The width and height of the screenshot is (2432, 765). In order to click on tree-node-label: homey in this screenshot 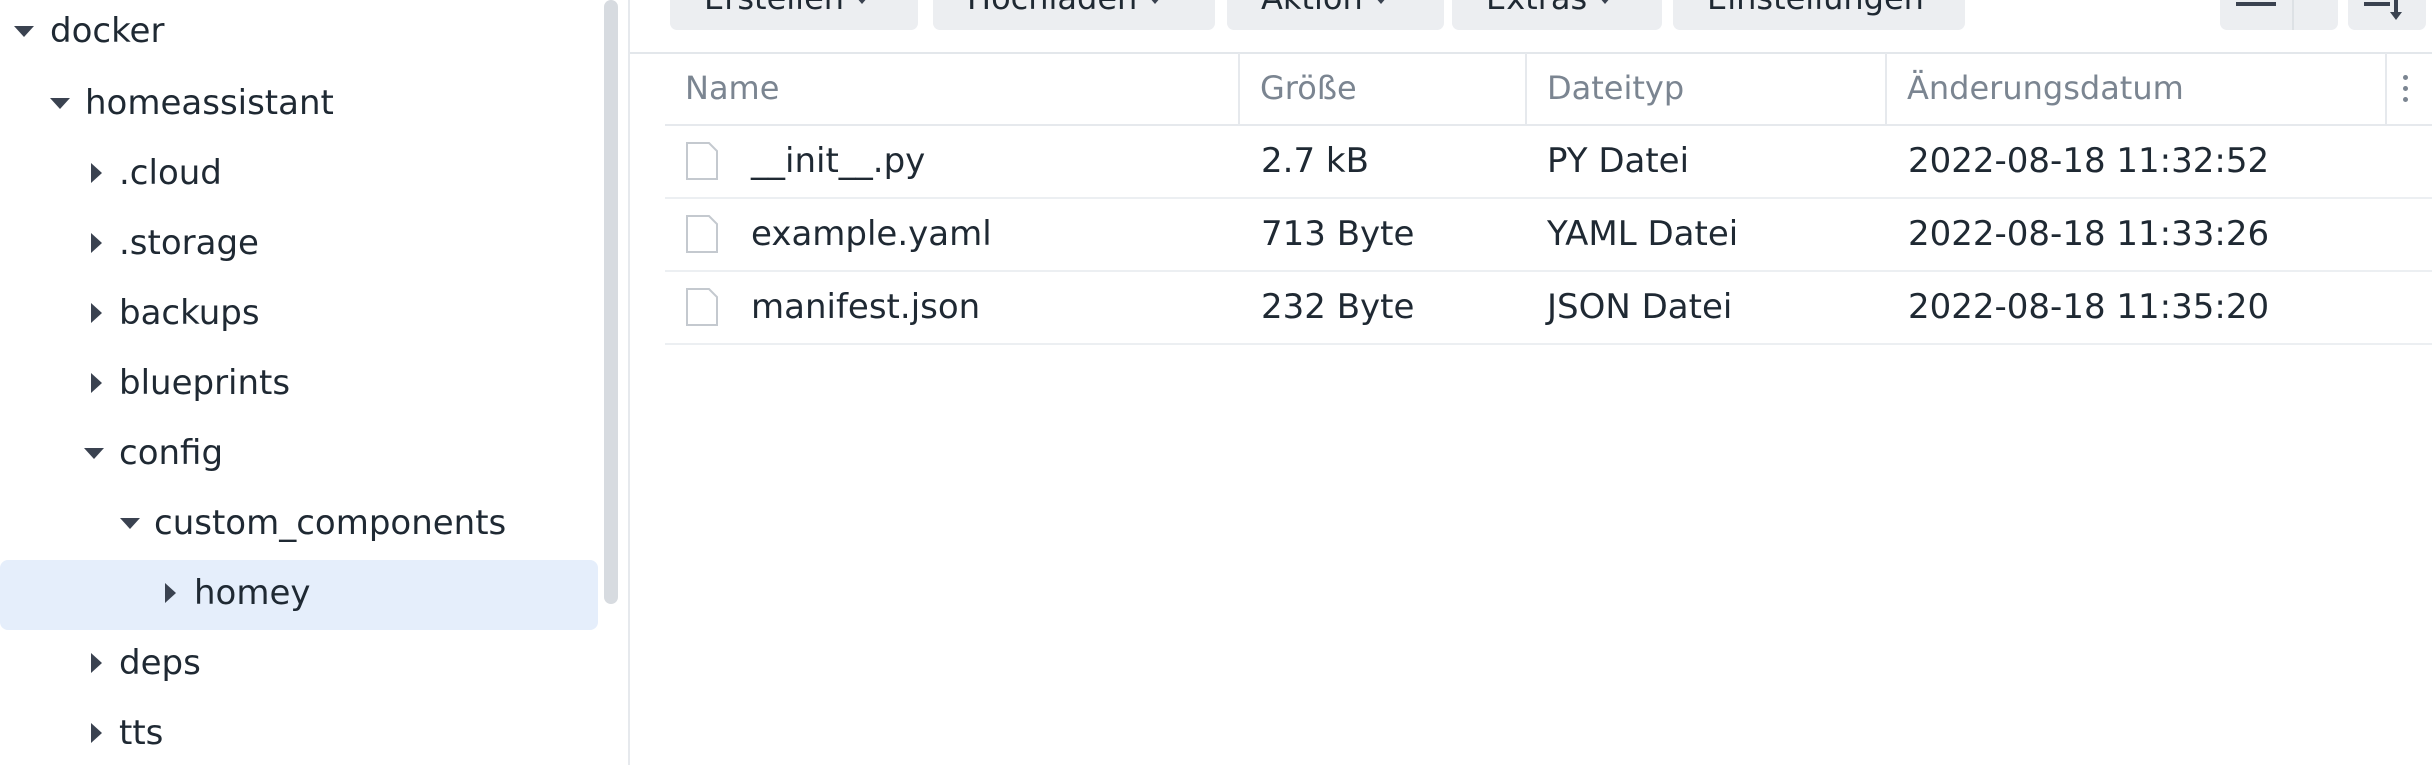, I will do `click(252, 593)`.